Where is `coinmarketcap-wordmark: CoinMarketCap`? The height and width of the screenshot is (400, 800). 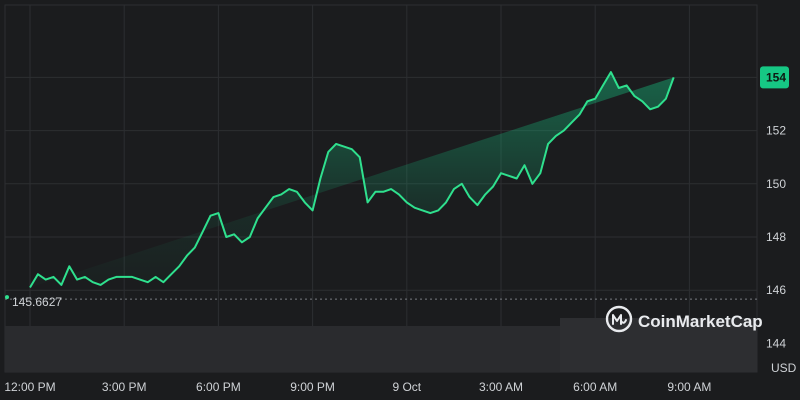
coinmarketcap-wordmark: CoinMarketCap is located at coordinates (700, 321).